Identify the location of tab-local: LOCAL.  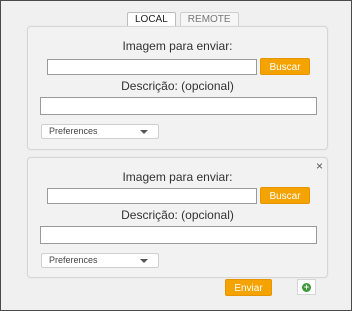
(151, 19).